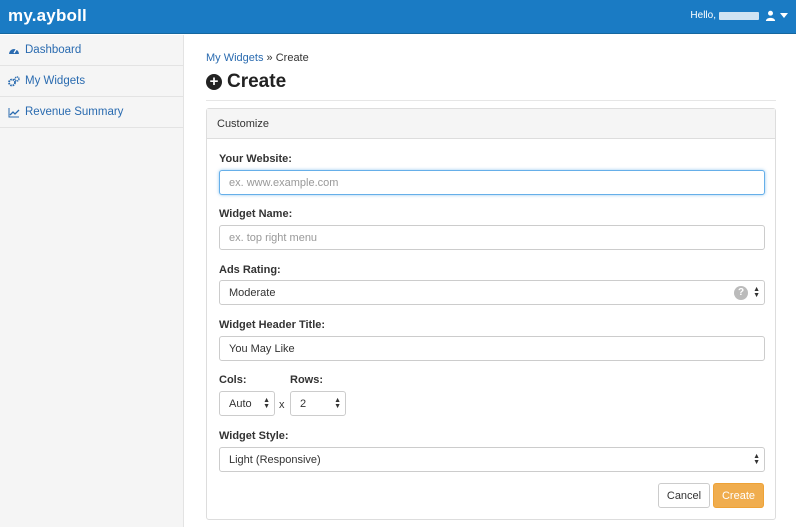 Image resolution: width=796 pixels, height=527 pixels. I want to click on widget-style-label: Widget Style:, so click(254, 436).